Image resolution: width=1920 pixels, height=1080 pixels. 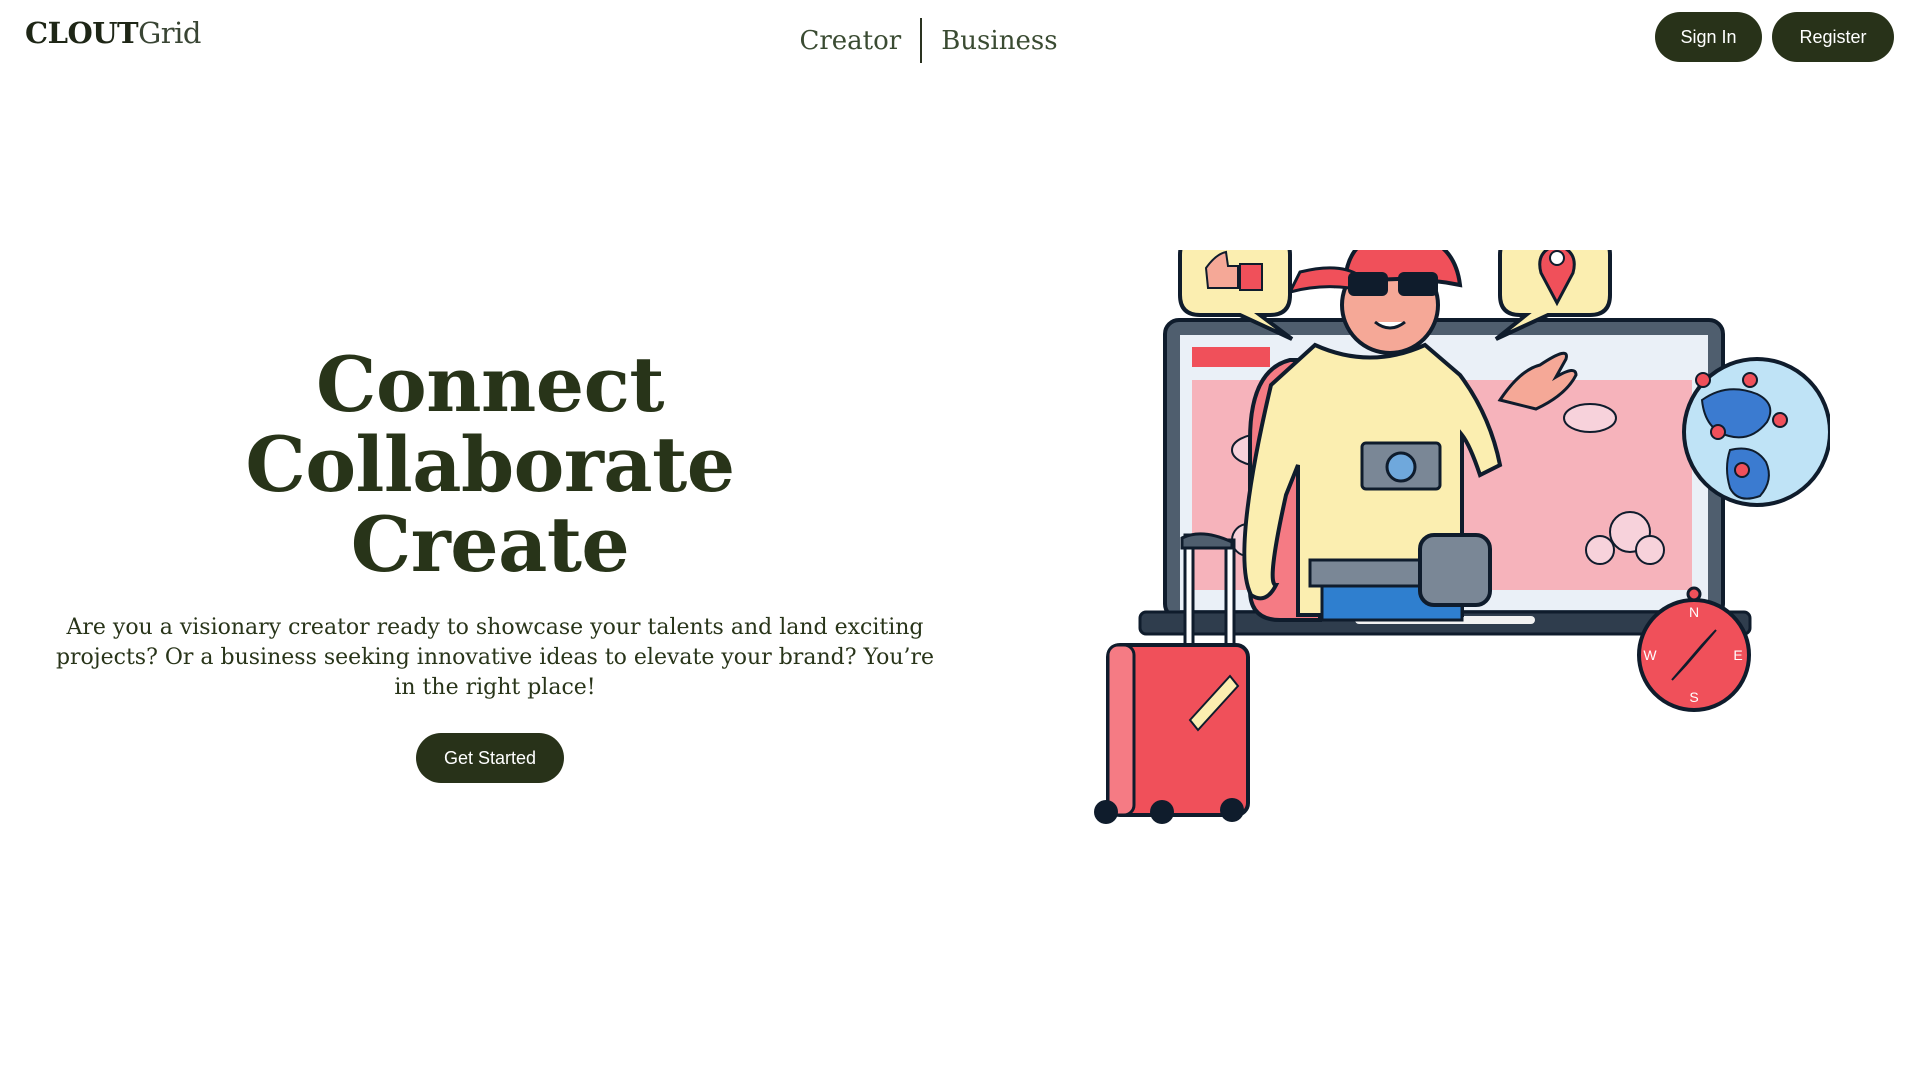 I want to click on register-button: Register, so click(x=1833, y=37).